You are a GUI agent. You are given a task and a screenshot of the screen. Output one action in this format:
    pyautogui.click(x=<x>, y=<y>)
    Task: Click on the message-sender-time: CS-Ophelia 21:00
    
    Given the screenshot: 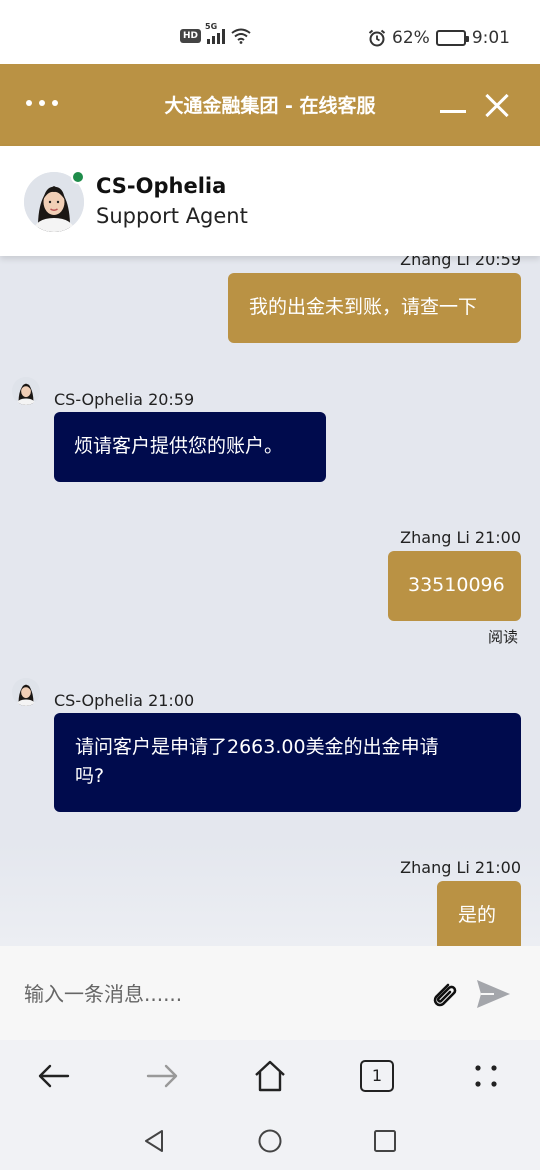 What is the action you would take?
    pyautogui.click(x=124, y=700)
    